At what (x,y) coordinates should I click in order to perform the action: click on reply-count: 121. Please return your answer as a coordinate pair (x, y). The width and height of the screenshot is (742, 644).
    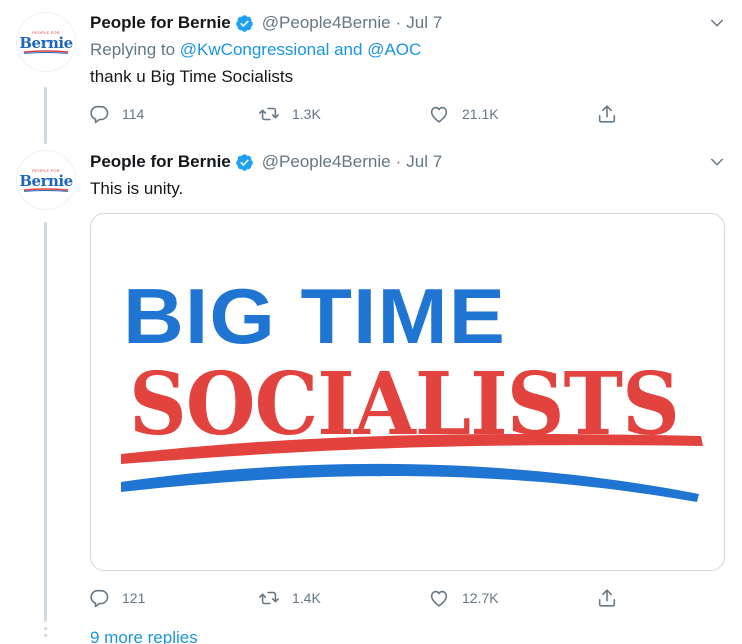
    Looking at the image, I should click on (134, 598).